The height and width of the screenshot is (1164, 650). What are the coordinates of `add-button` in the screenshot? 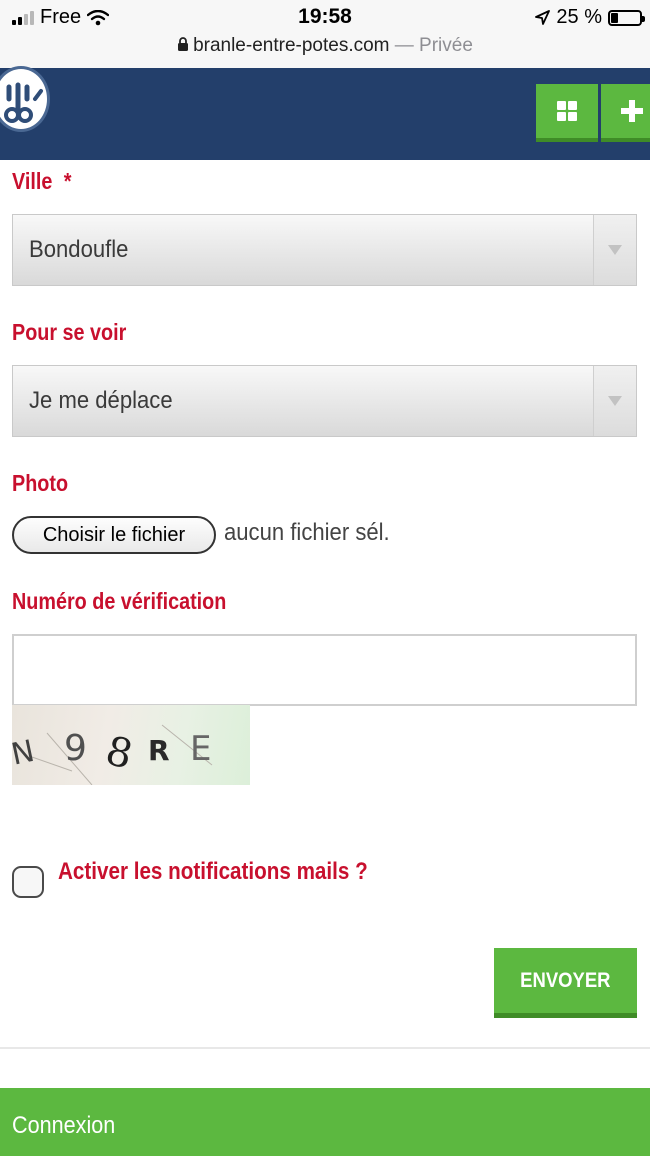 It's located at (625, 113).